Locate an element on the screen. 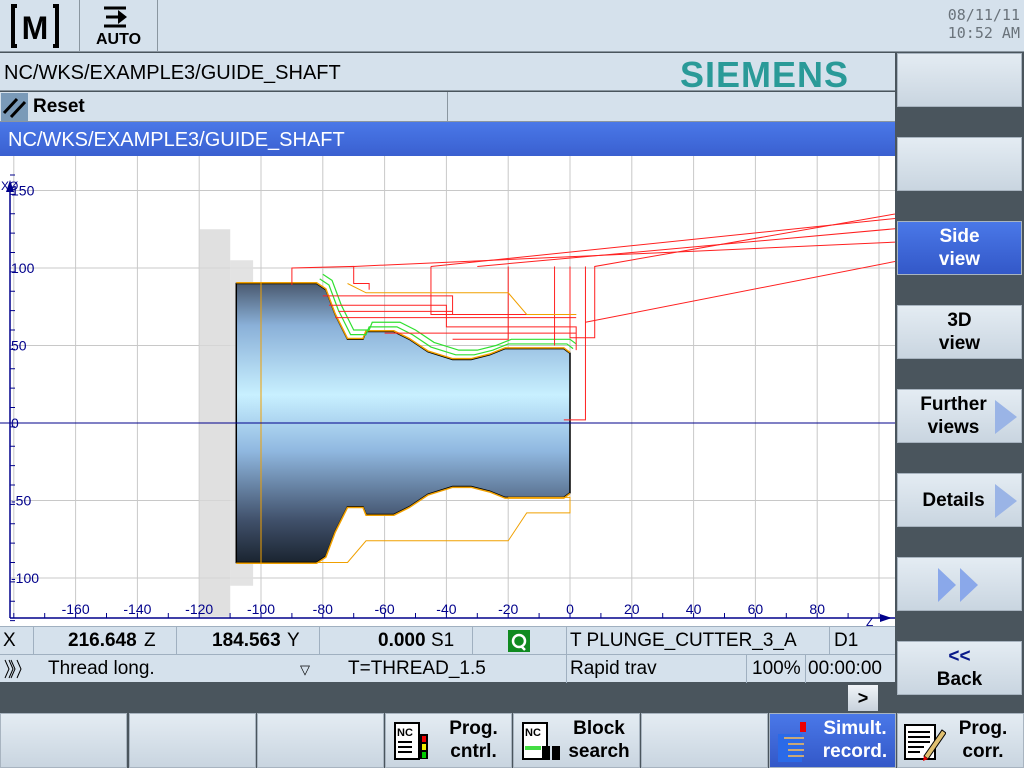 This screenshot has height=768, width=1024. softkey-label: views is located at coordinates (953, 427).